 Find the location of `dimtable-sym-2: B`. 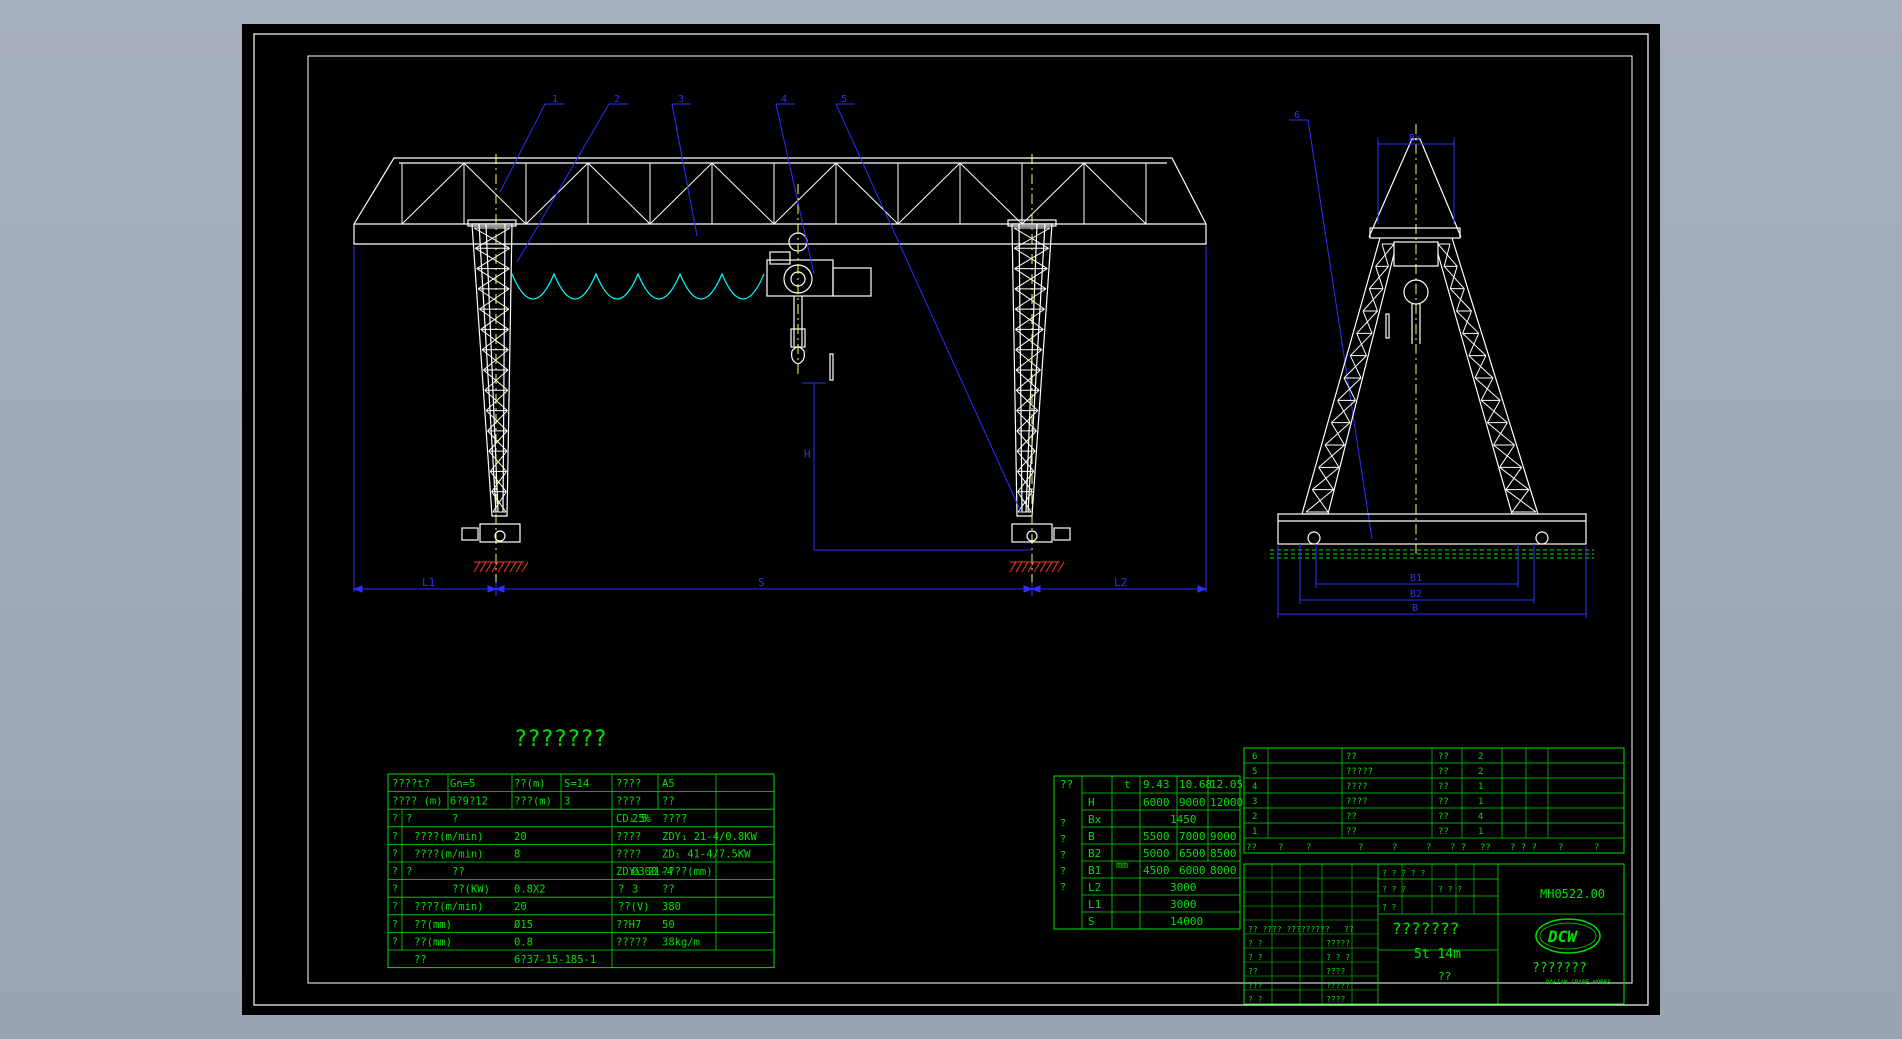

dimtable-sym-2: B is located at coordinates (1091, 836).